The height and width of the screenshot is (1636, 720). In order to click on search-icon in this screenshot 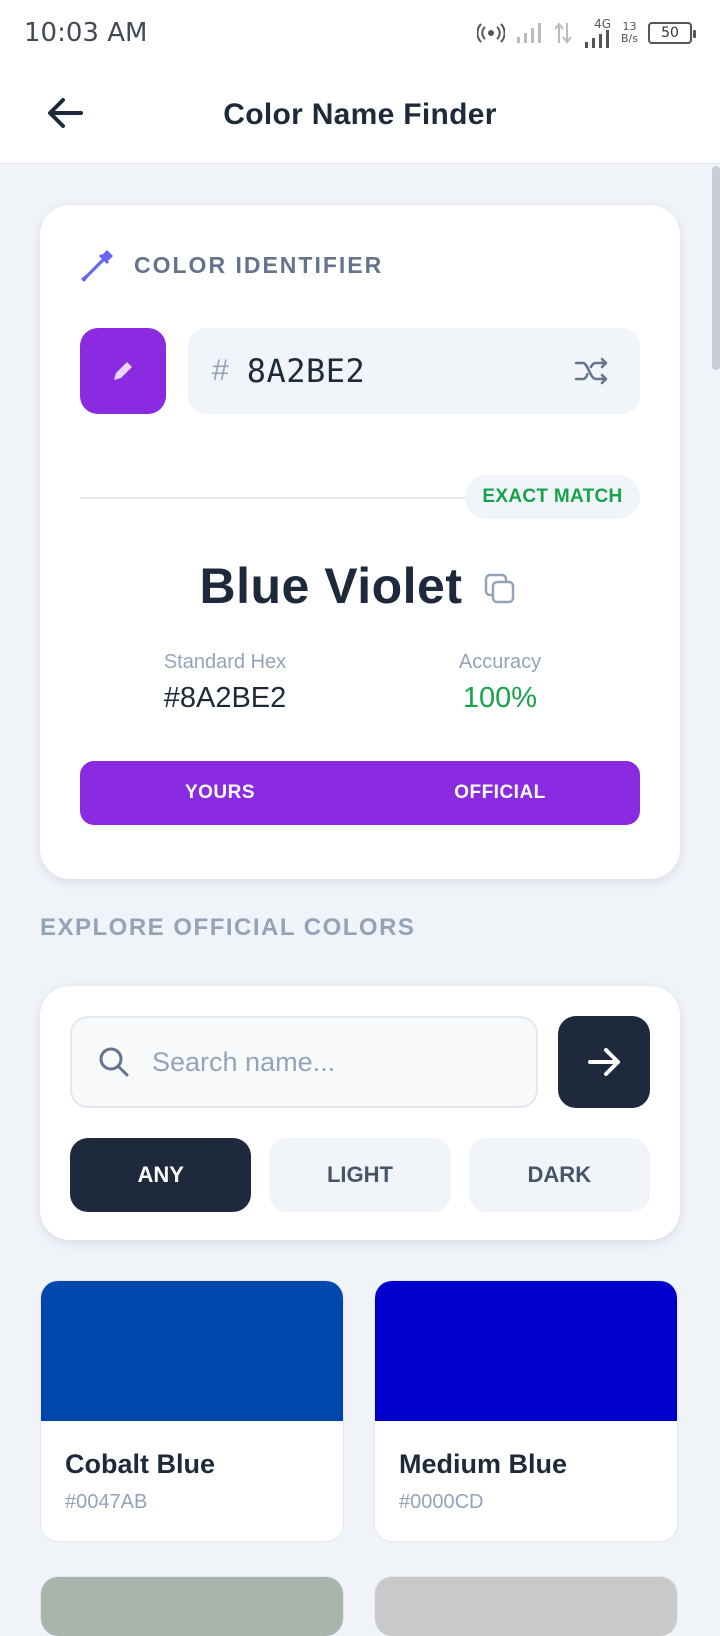, I will do `click(114, 1062)`.